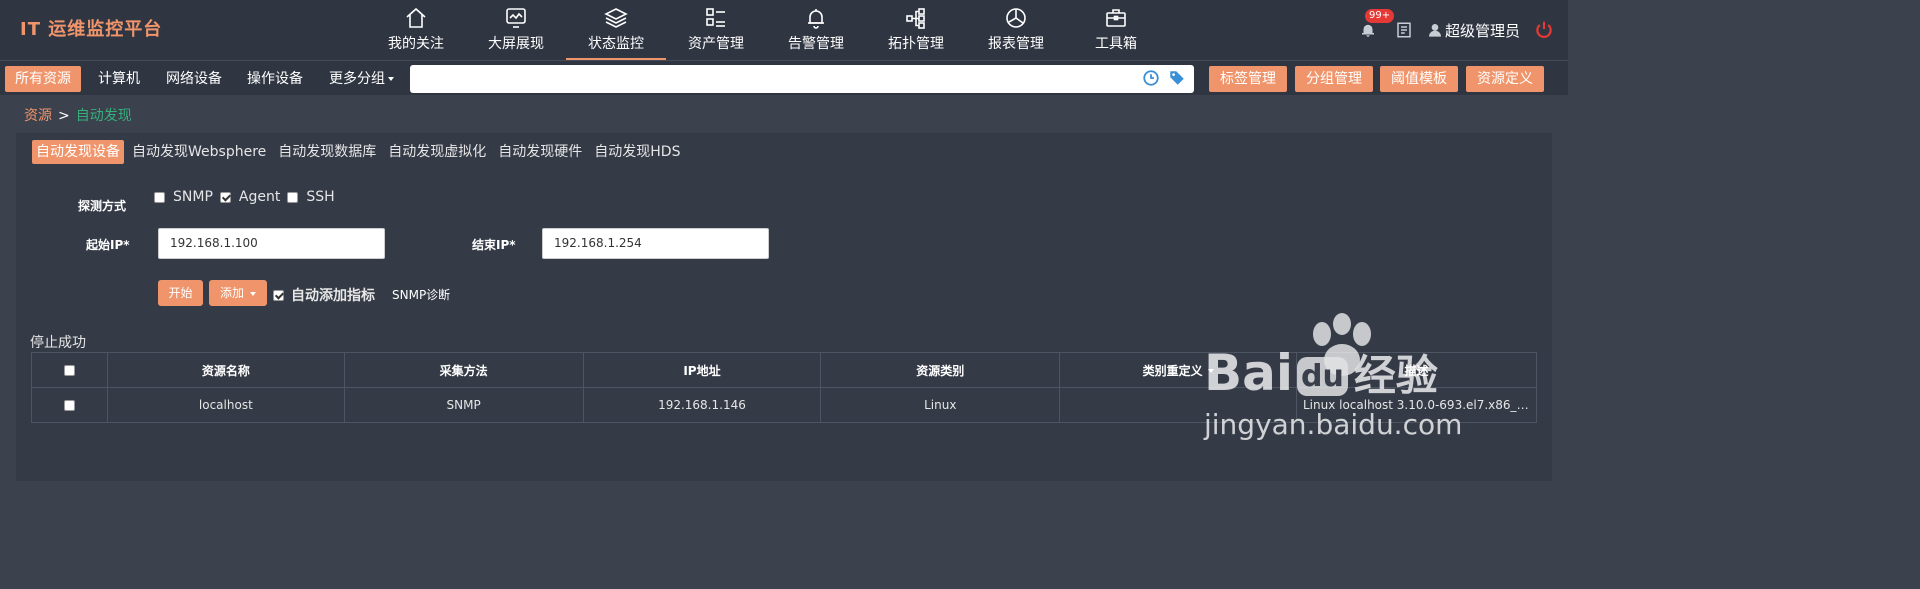 Image resolution: width=1920 pixels, height=589 pixels. I want to click on row-checkbox, so click(69, 405).